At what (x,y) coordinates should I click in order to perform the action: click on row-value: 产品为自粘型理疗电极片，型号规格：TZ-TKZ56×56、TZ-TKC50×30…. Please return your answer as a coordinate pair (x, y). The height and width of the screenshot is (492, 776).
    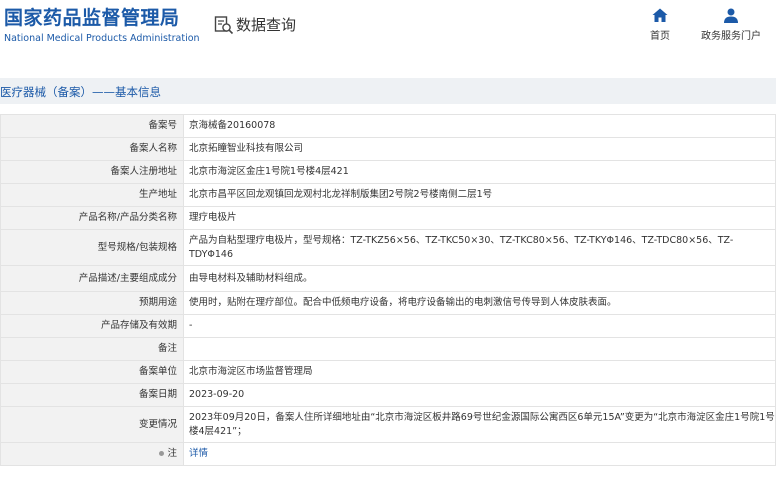
    Looking at the image, I should click on (479, 247).